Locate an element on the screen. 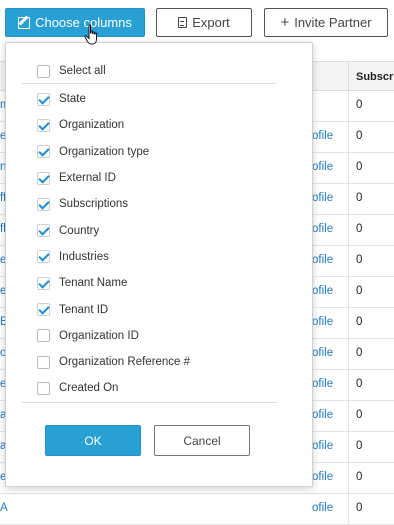 The image size is (394, 525). column-option-created-on: Created On is located at coordinates (149, 388).